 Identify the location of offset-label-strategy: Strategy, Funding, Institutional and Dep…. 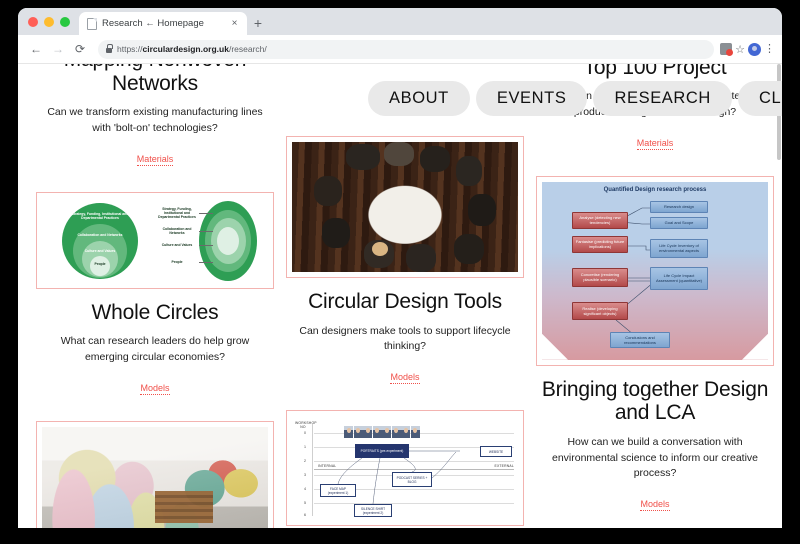
(184, 213).